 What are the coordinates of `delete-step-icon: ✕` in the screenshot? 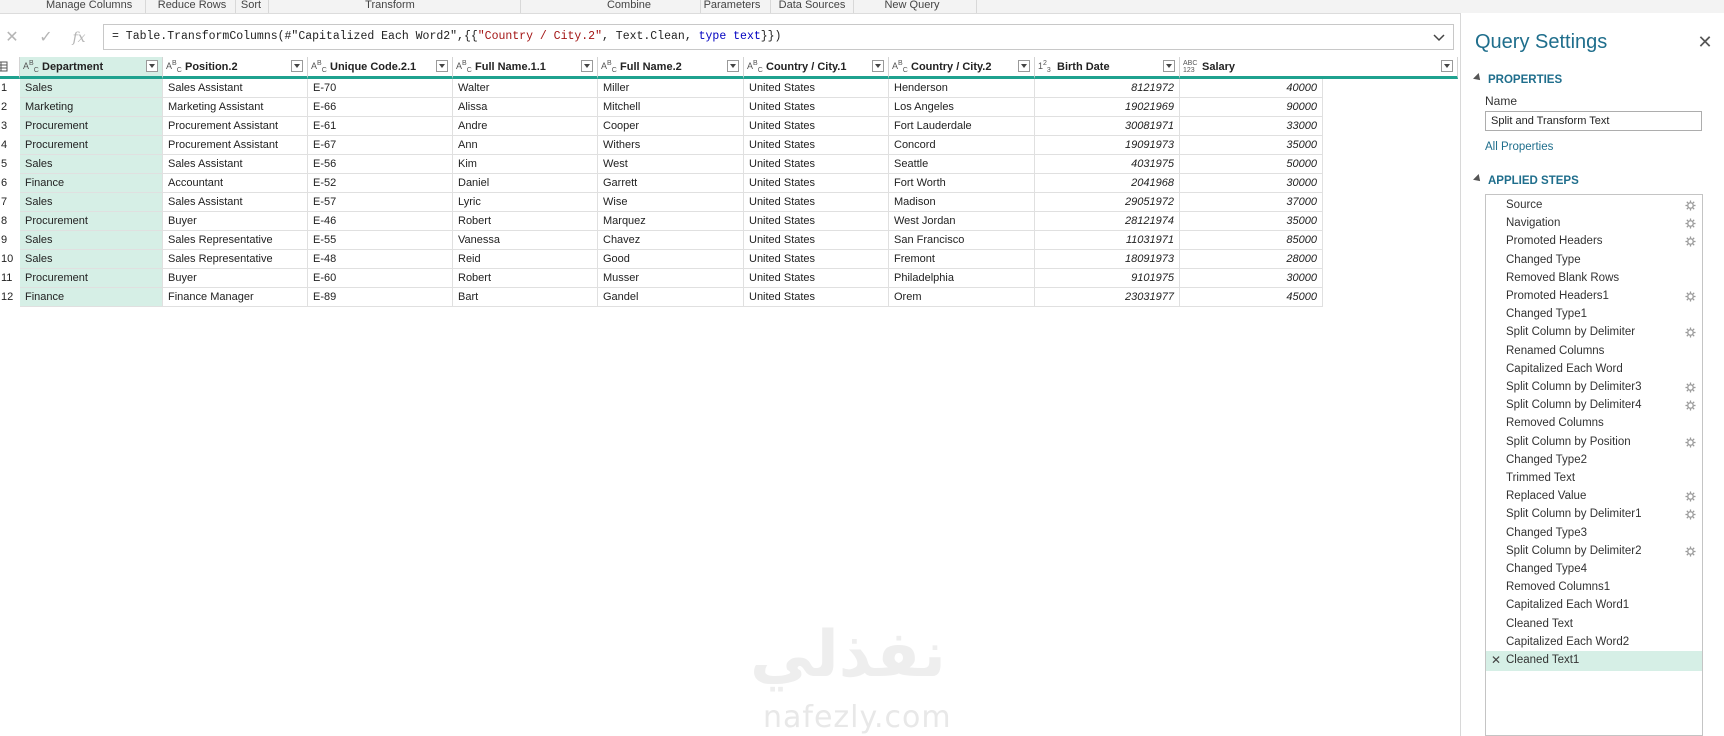 It's located at (1496, 660).